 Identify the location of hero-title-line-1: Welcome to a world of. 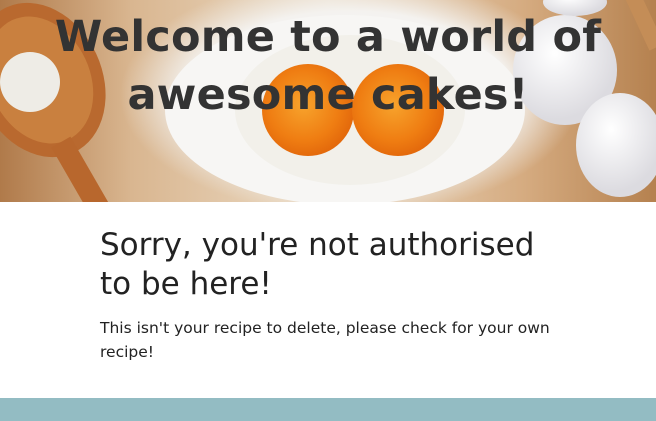
(328, 37).